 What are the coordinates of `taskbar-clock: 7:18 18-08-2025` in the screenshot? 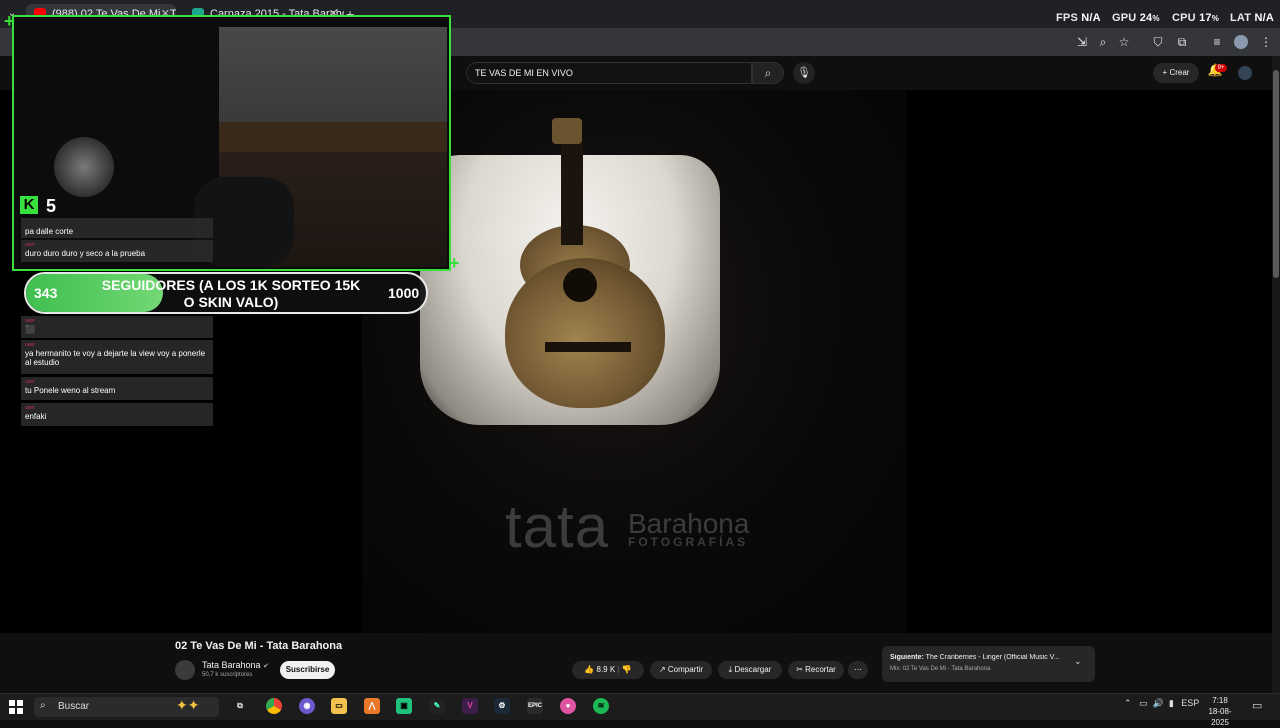 It's located at (1220, 711).